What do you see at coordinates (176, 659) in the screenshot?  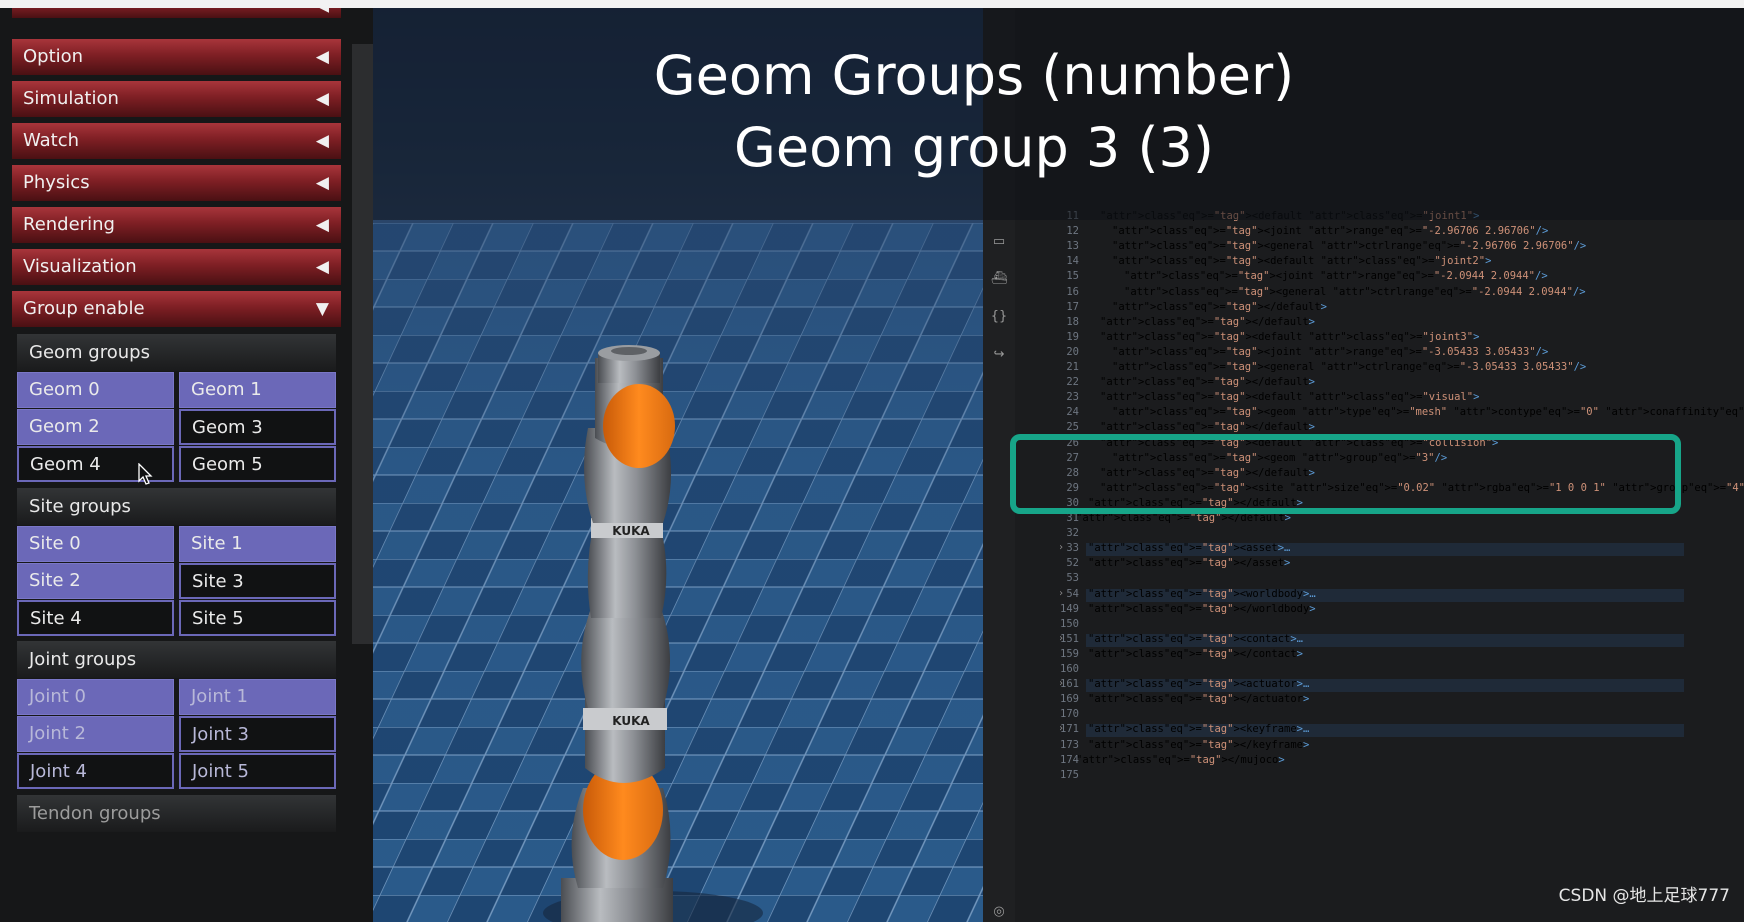 I see `joint-groups-header: Joint groups` at bounding box center [176, 659].